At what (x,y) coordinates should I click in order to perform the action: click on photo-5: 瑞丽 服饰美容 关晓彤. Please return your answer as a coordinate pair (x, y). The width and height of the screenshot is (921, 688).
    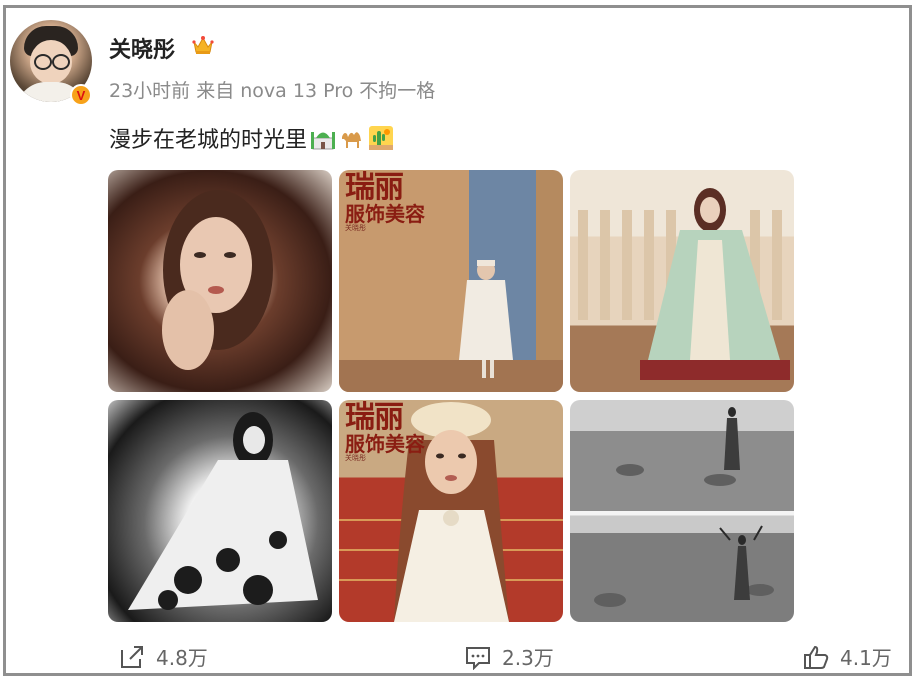
    Looking at the image, I should click on (451, 511).